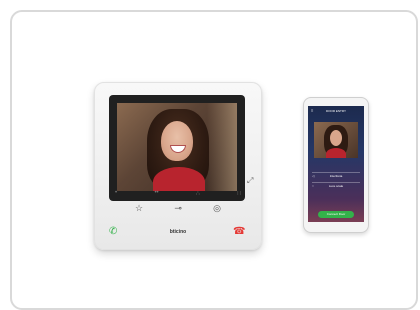  Describe the element at coordinates (217, 208) in the screenshot. I see `eye-icon: ◎` at that location.